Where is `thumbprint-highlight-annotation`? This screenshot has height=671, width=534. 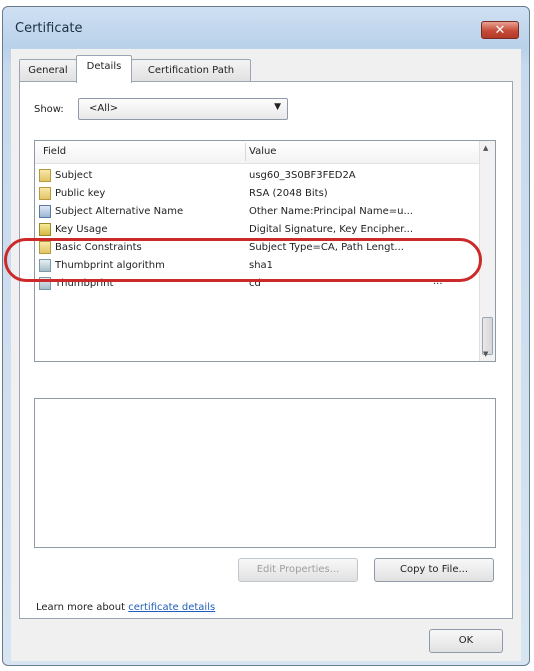
thumbprint-highlight-annotation is located at coordinates (243, 260).